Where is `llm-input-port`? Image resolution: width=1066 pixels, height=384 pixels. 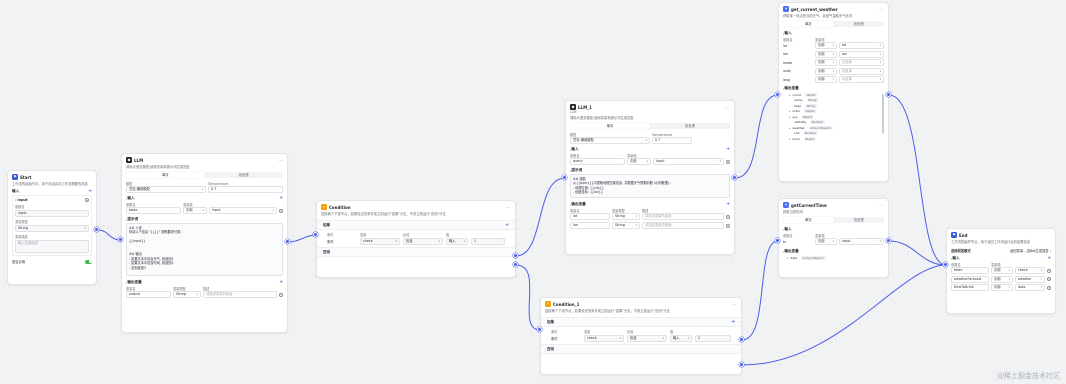
llm-input-port is located at coordinates (120, 239).